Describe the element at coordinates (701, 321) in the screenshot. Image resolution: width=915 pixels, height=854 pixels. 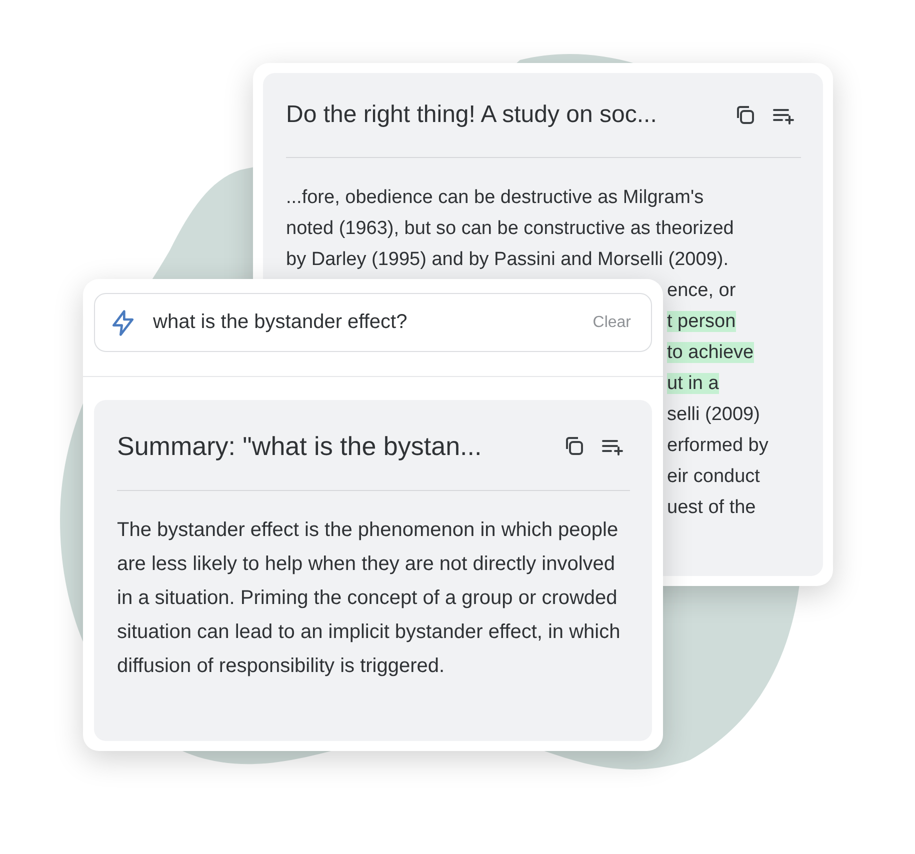
I see `passage-text: t person` at that location.